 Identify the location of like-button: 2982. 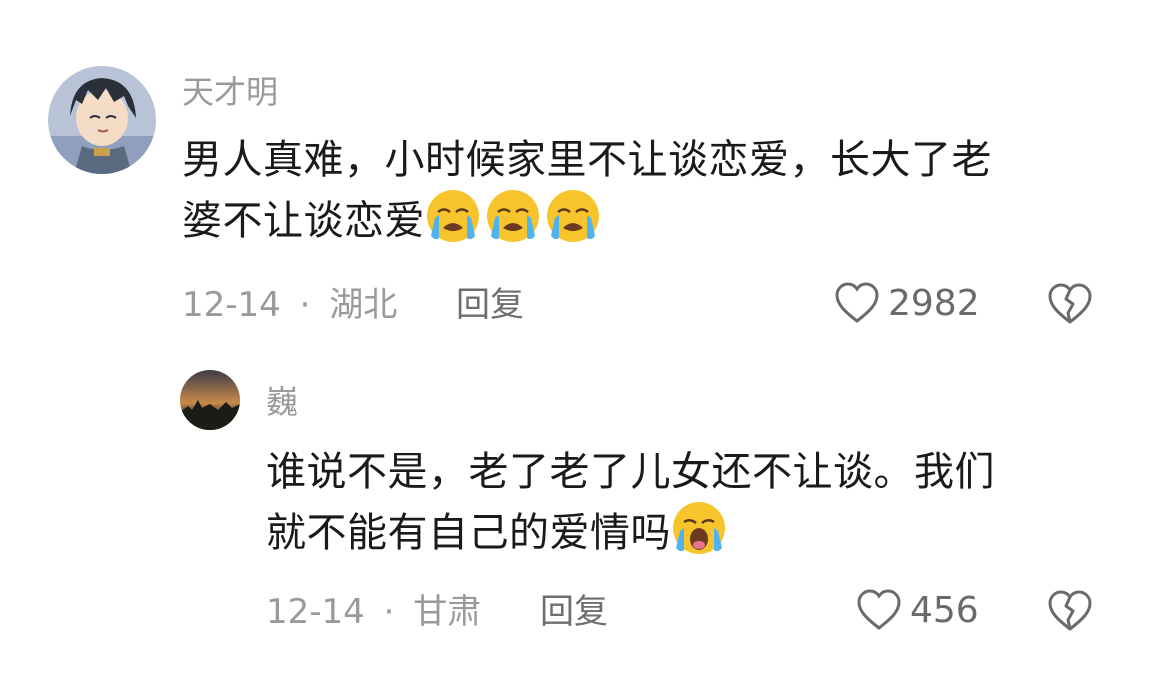
(907, 303).